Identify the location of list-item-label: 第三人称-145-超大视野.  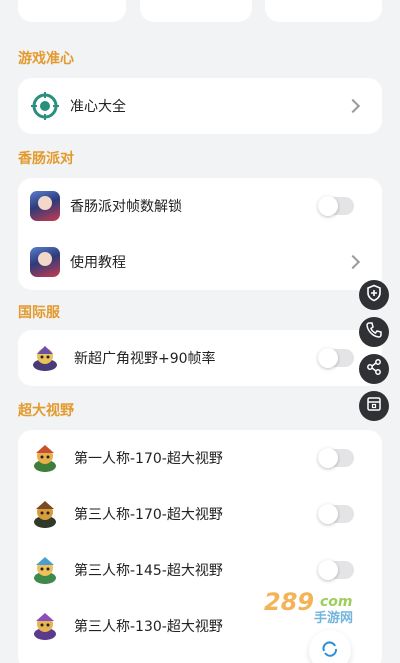
(148, 571).